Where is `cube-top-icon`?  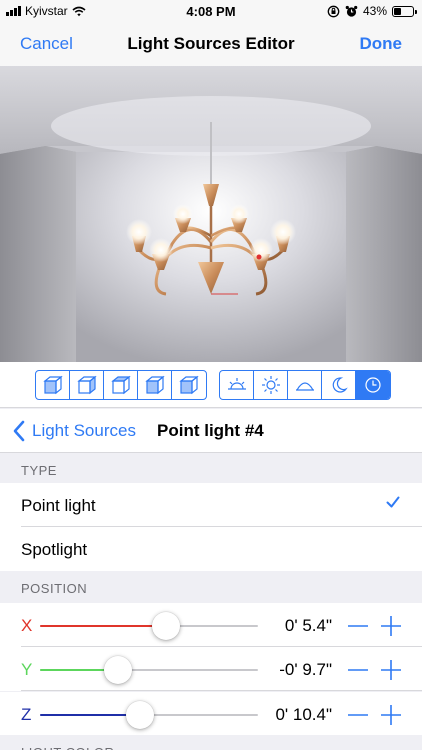 cube-top-icon is located at coordinates (121, 385).